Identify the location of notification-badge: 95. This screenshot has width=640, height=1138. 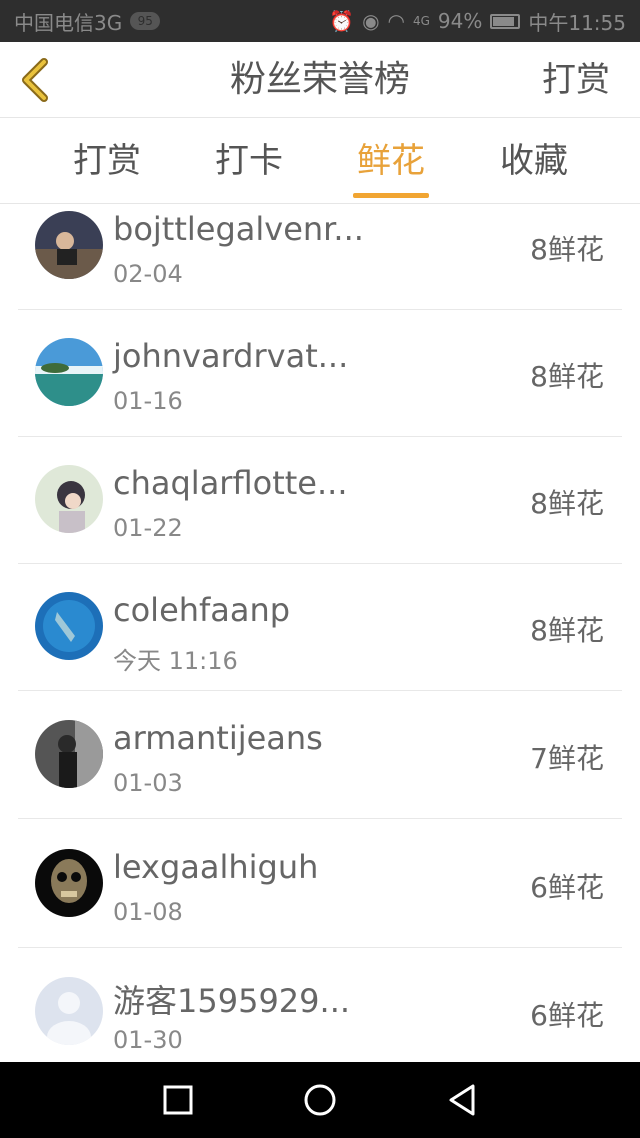
(145, 21).